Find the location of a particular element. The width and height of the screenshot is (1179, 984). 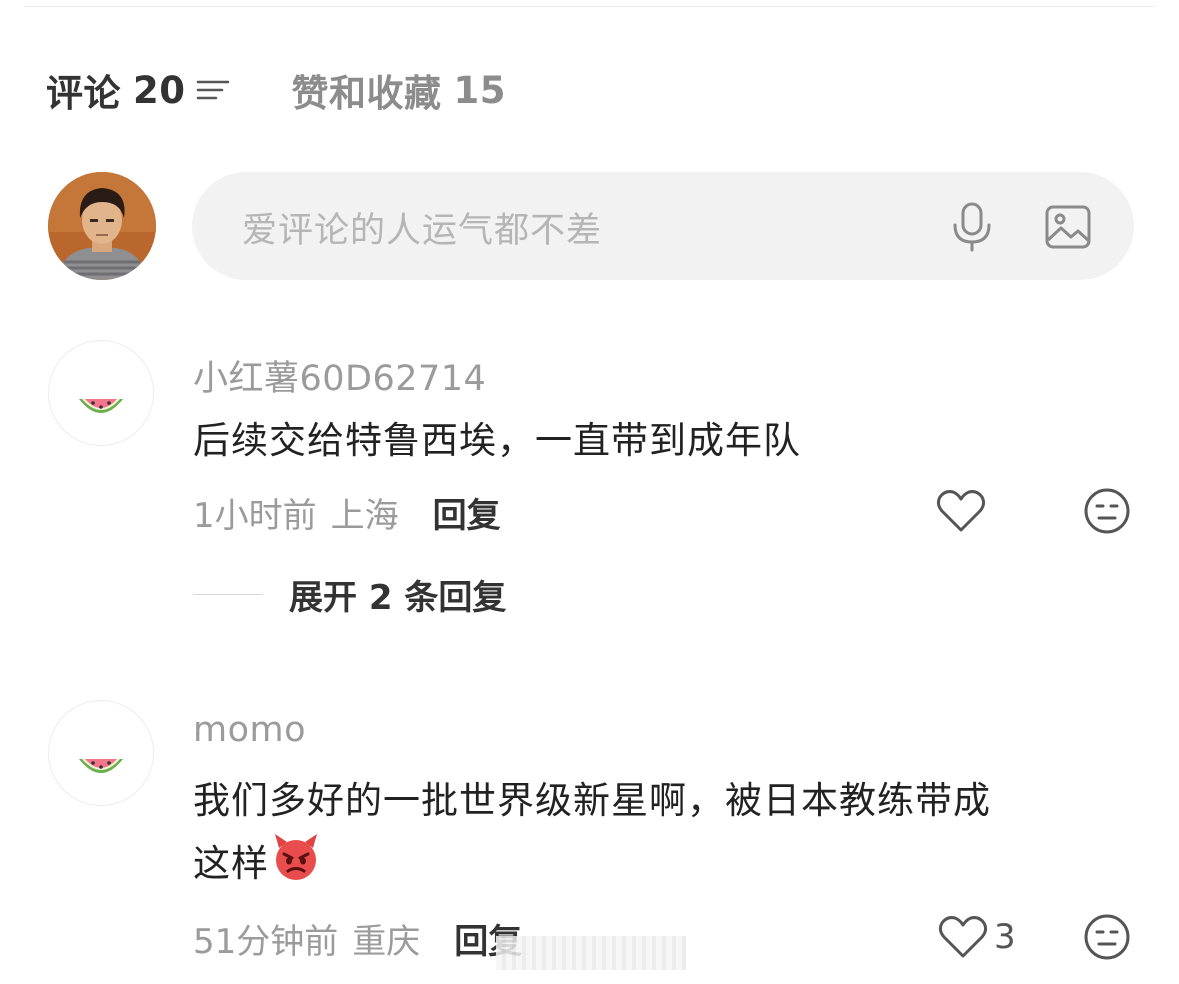

like-button: 3 is located at coordinates (977, 937).